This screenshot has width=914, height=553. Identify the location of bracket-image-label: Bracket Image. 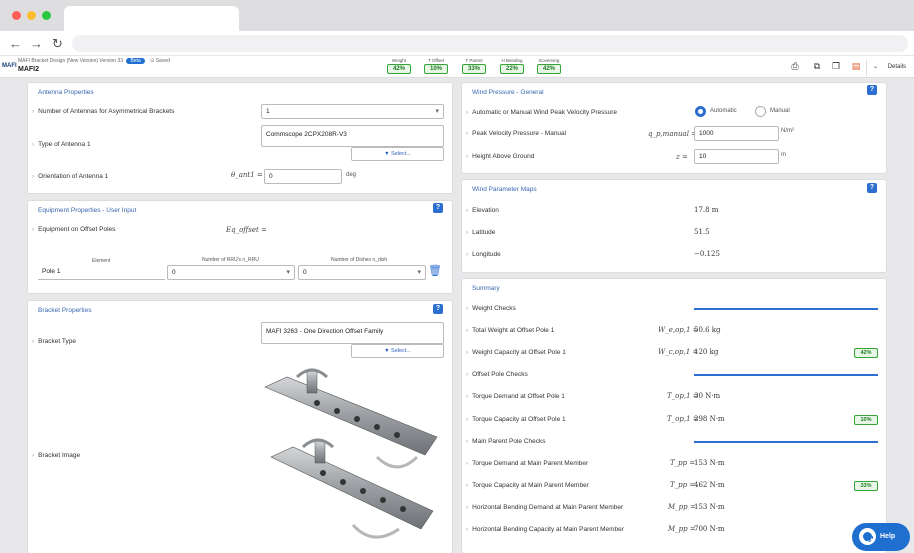
(56, 455).